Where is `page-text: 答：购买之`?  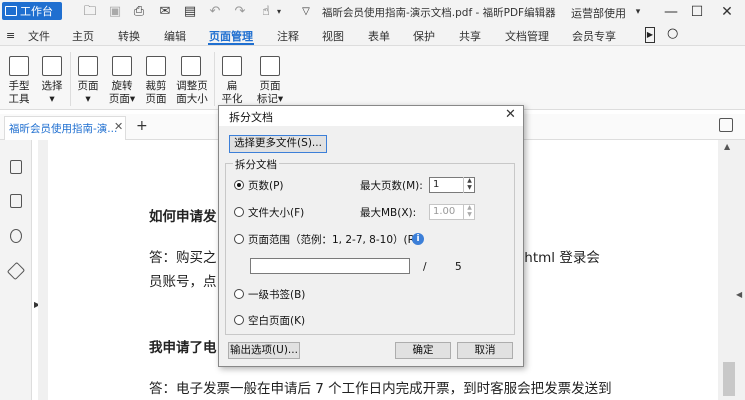
page-text: 答：购买之 is located at coordinates (183, 258).